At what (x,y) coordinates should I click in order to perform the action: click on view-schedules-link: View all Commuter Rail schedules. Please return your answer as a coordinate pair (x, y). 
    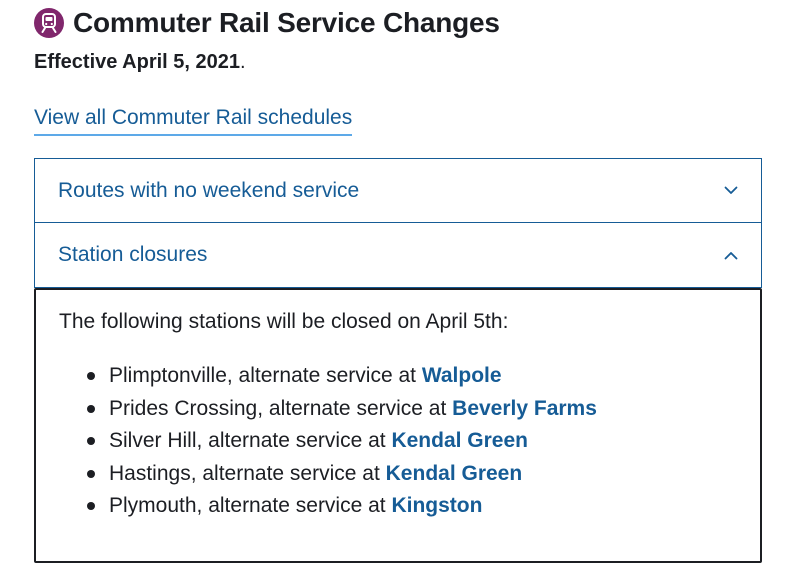
    Looking at the image, I should click on (193, 120).